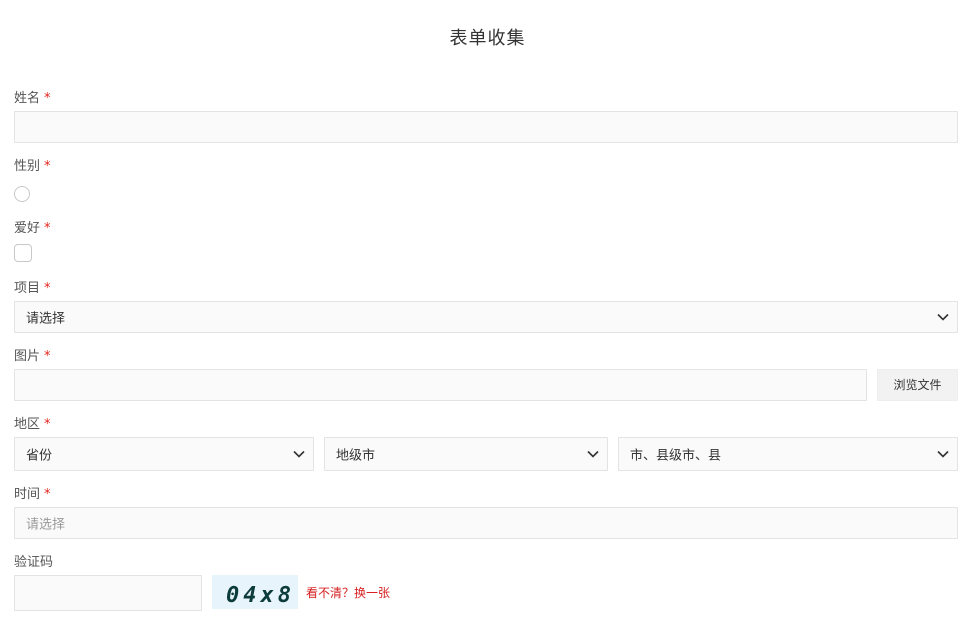 The image size is (975, 637). I want to click on city-select: 地级市, so click(466, 454).